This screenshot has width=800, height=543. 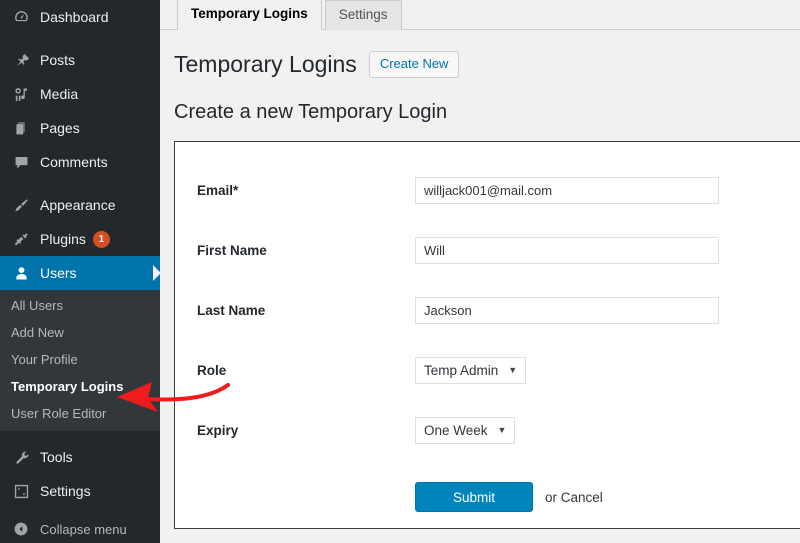 I want to click on page-title: Temporary Logins, so click(x=265, y=64).